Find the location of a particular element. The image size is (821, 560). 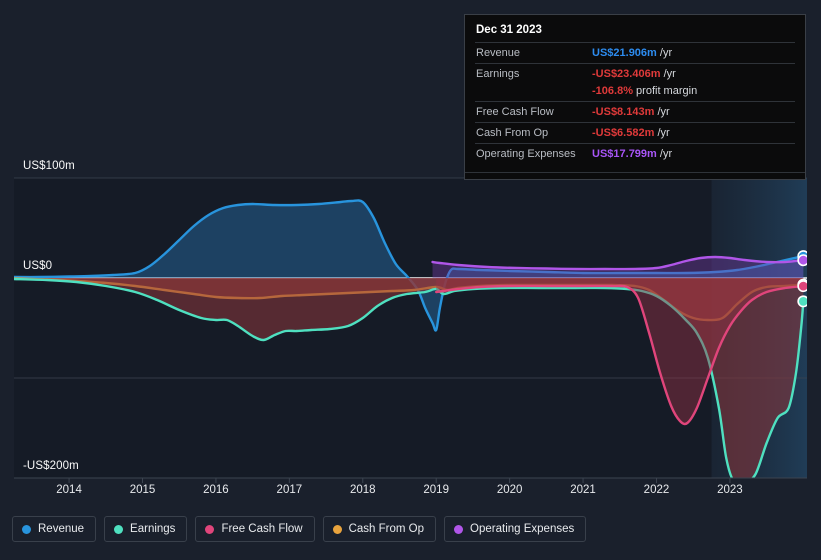

legend-item-label: Cash From Op is located at coordinates (386, 529).